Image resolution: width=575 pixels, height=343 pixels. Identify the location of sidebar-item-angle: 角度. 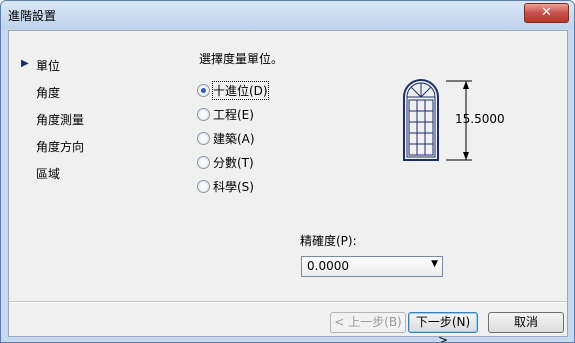
(48, 92).